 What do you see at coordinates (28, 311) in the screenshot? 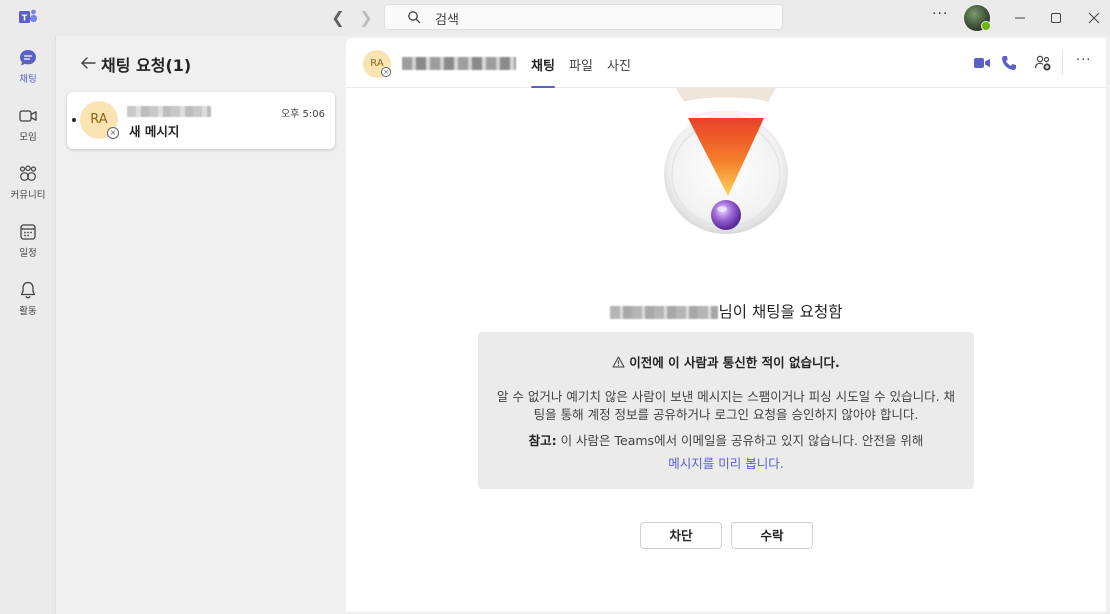
I see `rail-label-activity: 활동` at bounding box center [28, 311].